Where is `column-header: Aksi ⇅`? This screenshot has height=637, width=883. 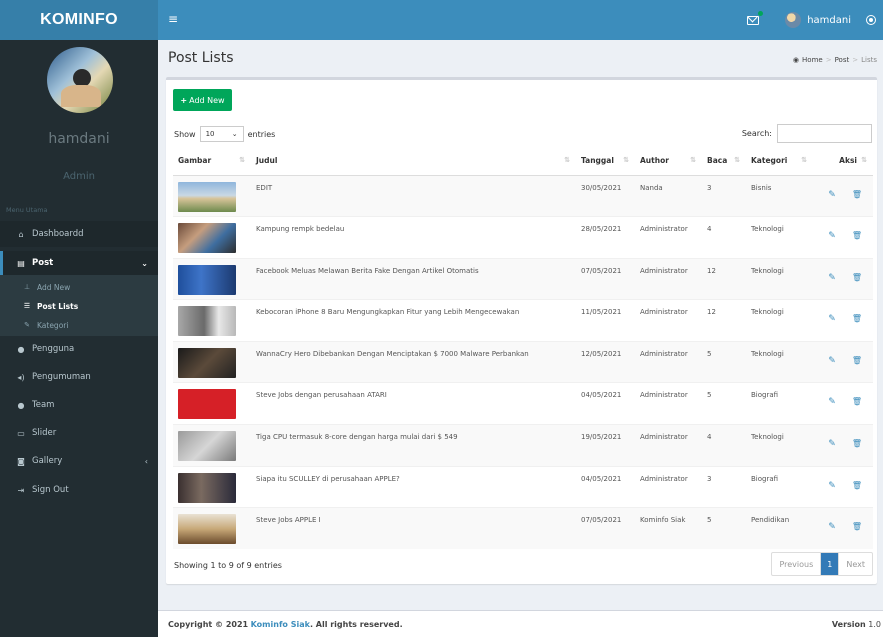
column-header: Aksi ⇅ is located at coordinates (843, 161).